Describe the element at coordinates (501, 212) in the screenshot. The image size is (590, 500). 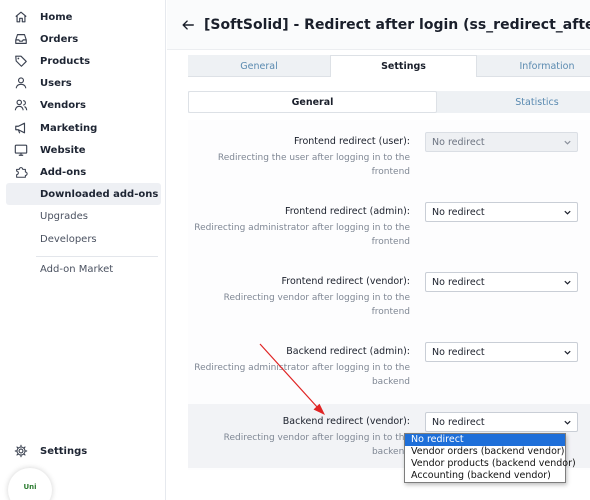
I see `select-frontend-admin: No redirect` at that location.